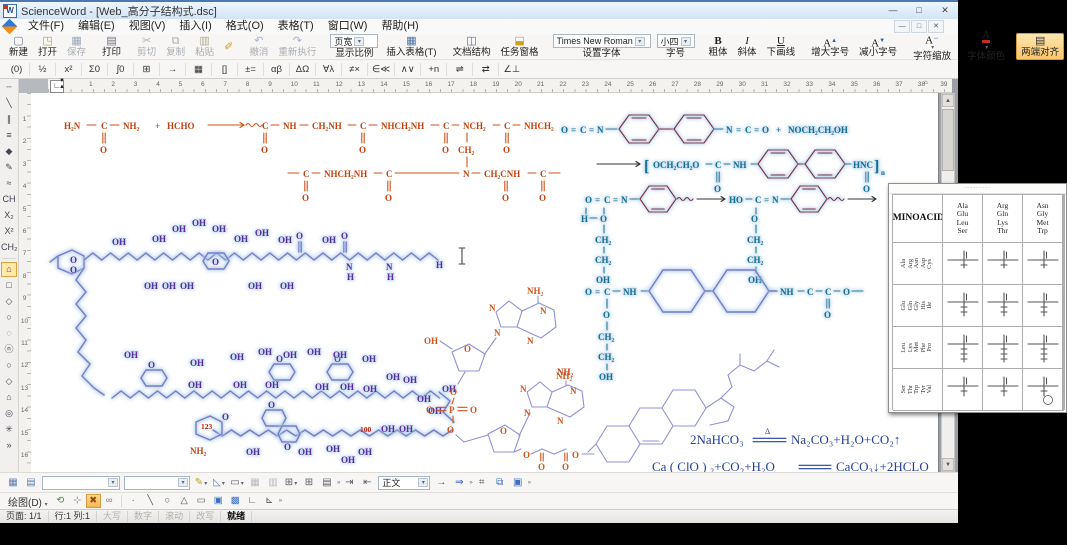 This screenshot has height=545, width=1067. I want to click on menu-item: 视图(V), so click(147, 26).